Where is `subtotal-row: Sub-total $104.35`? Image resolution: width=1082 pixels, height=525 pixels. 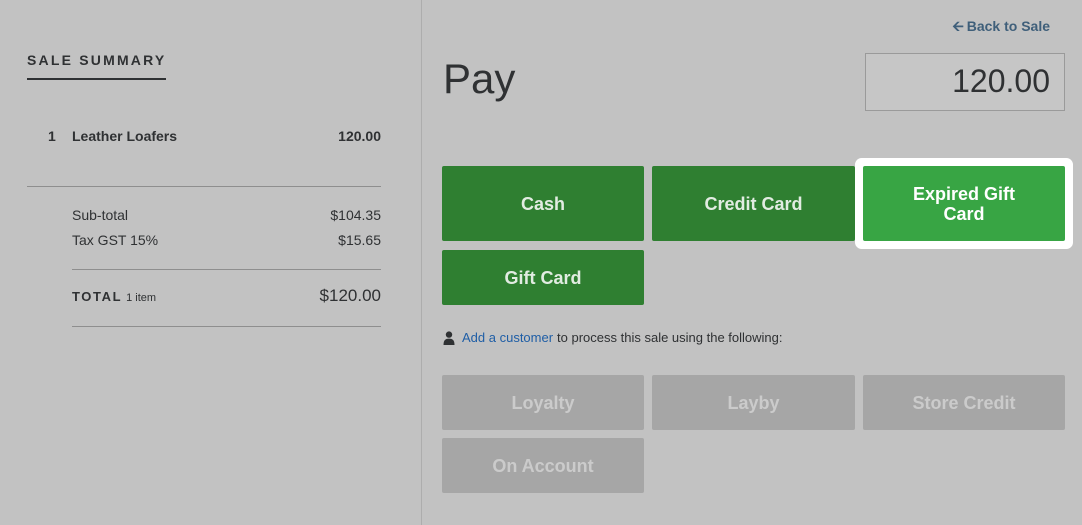 subtotal-row: Sub-total $104.35 is located at coordinates (226, 215).